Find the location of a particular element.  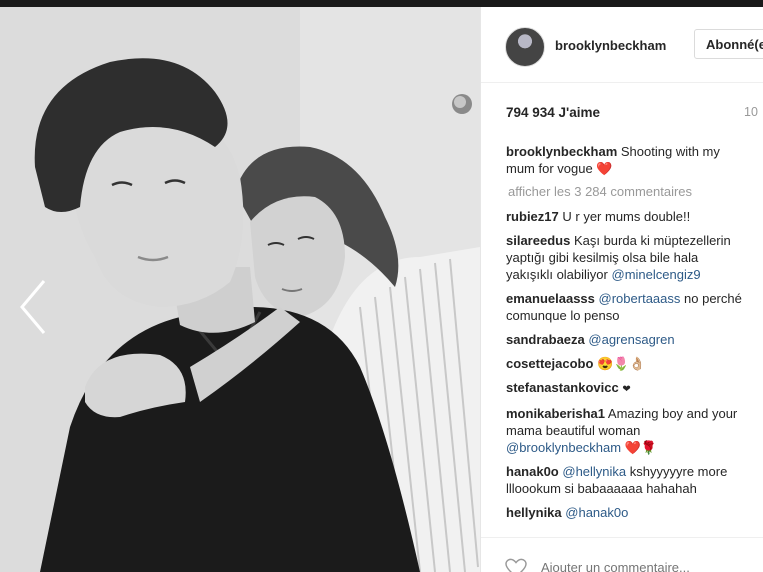

follow-button: Abonné(e) is located at coordinates (728, 44).